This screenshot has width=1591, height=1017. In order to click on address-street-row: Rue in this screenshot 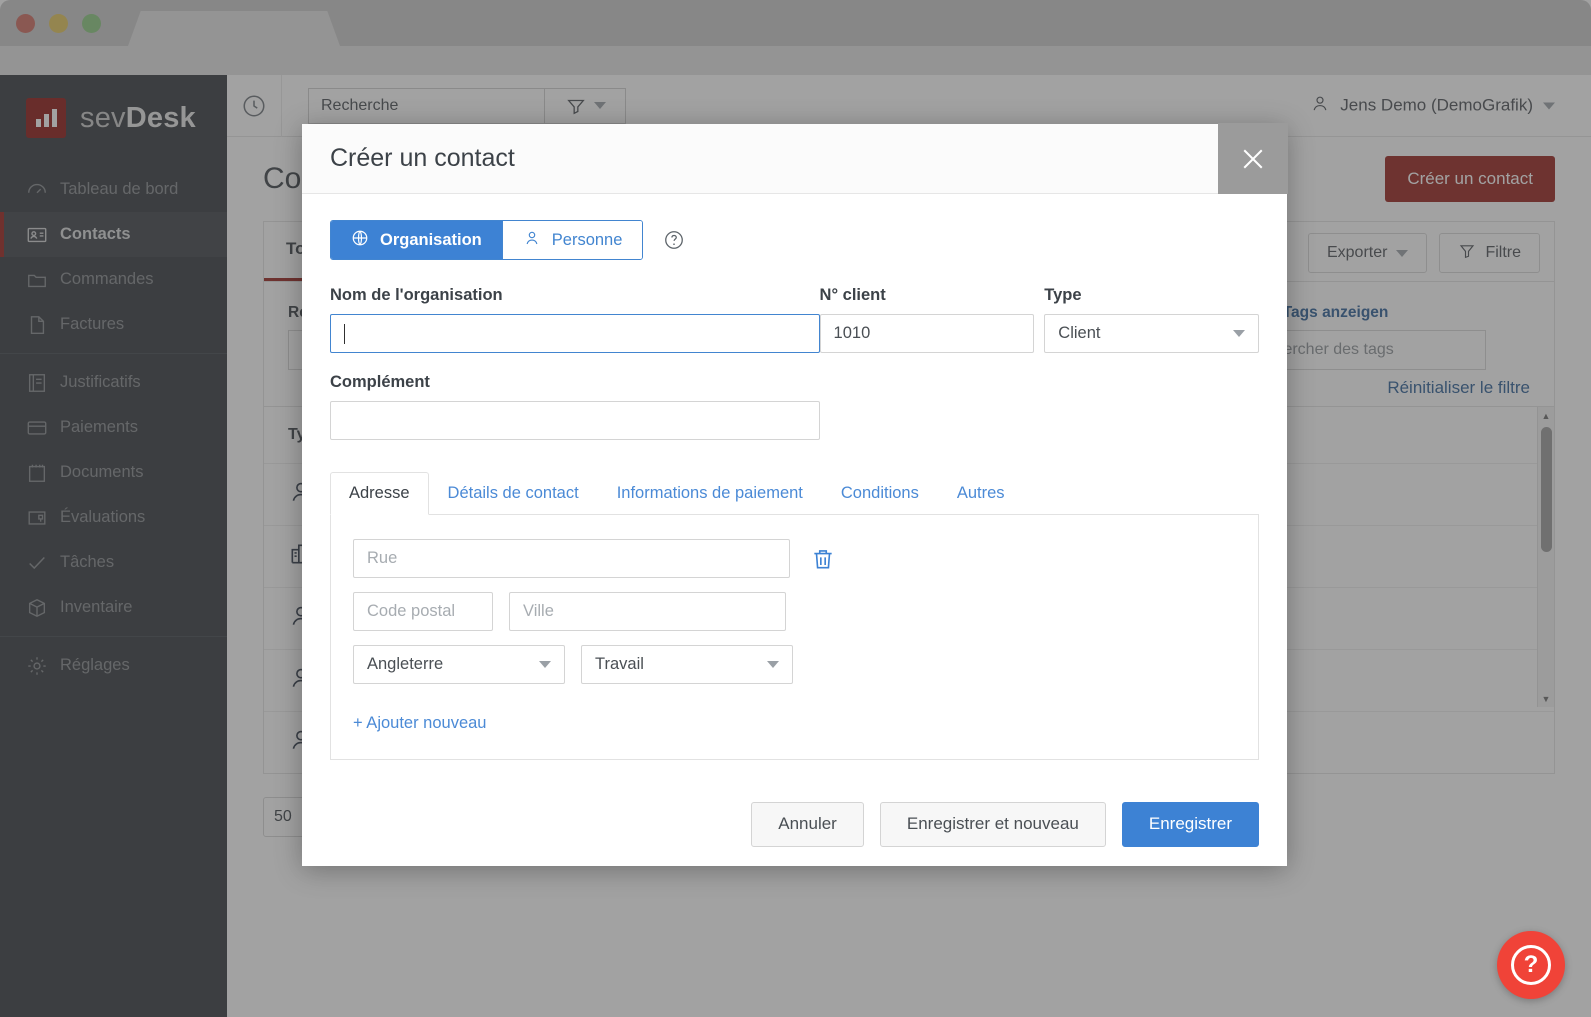, I will do `click(794, 558)`.